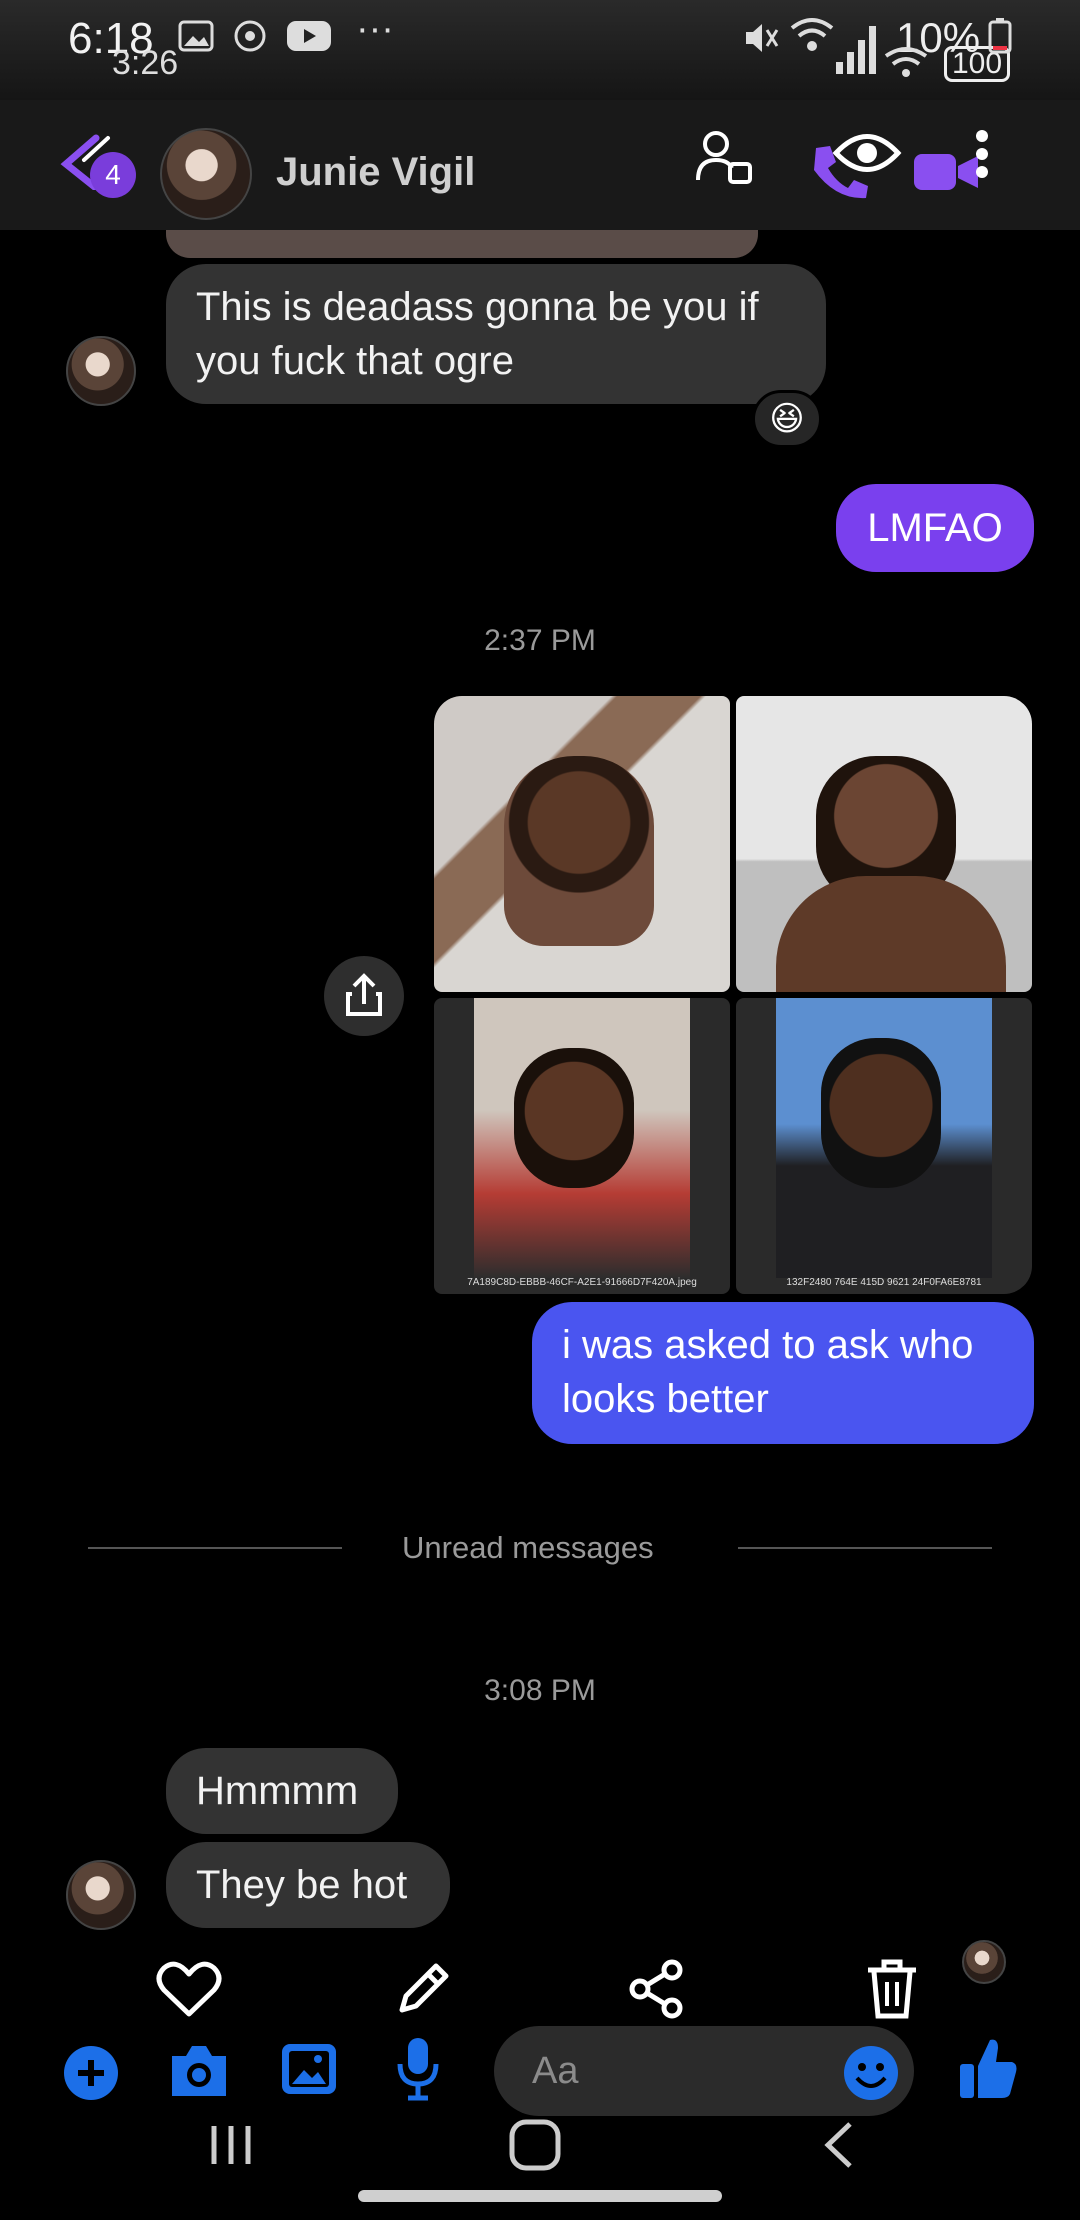  What do you see at coordinates (375, 172) in the screenshot?
I see `contact-name: Junie Vigil` at bounding box center [375, 172].